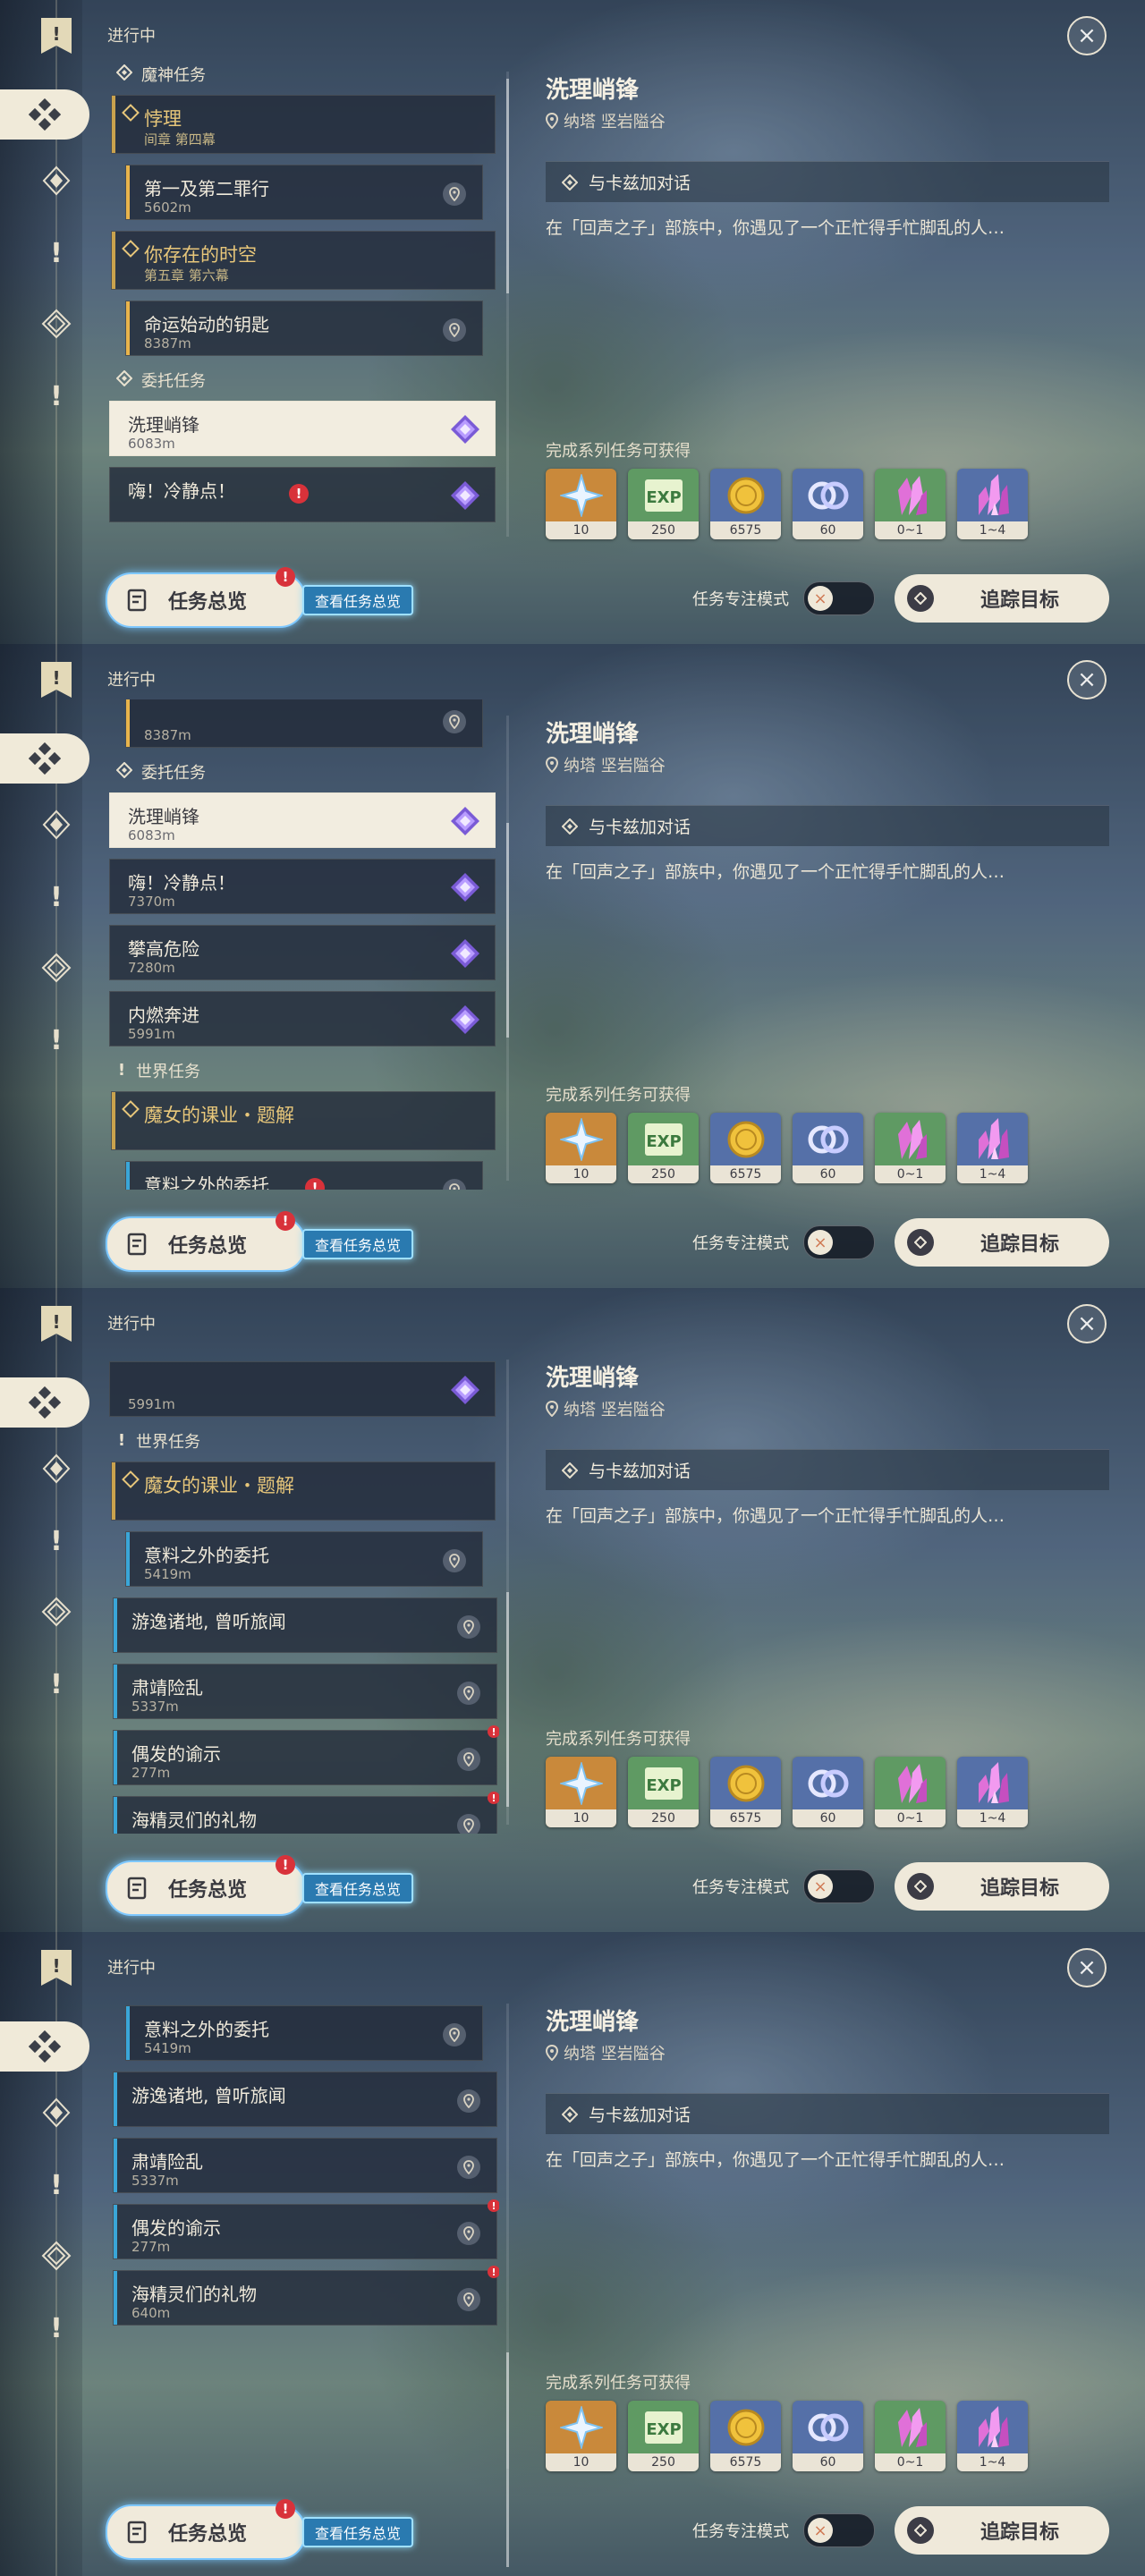 This screenshot has width=1145, height=2576. Describe the element at coordinates (302, 1018) in the screenshot. I see `commission-quest-item: 内燃奔进 5991m` at that location.